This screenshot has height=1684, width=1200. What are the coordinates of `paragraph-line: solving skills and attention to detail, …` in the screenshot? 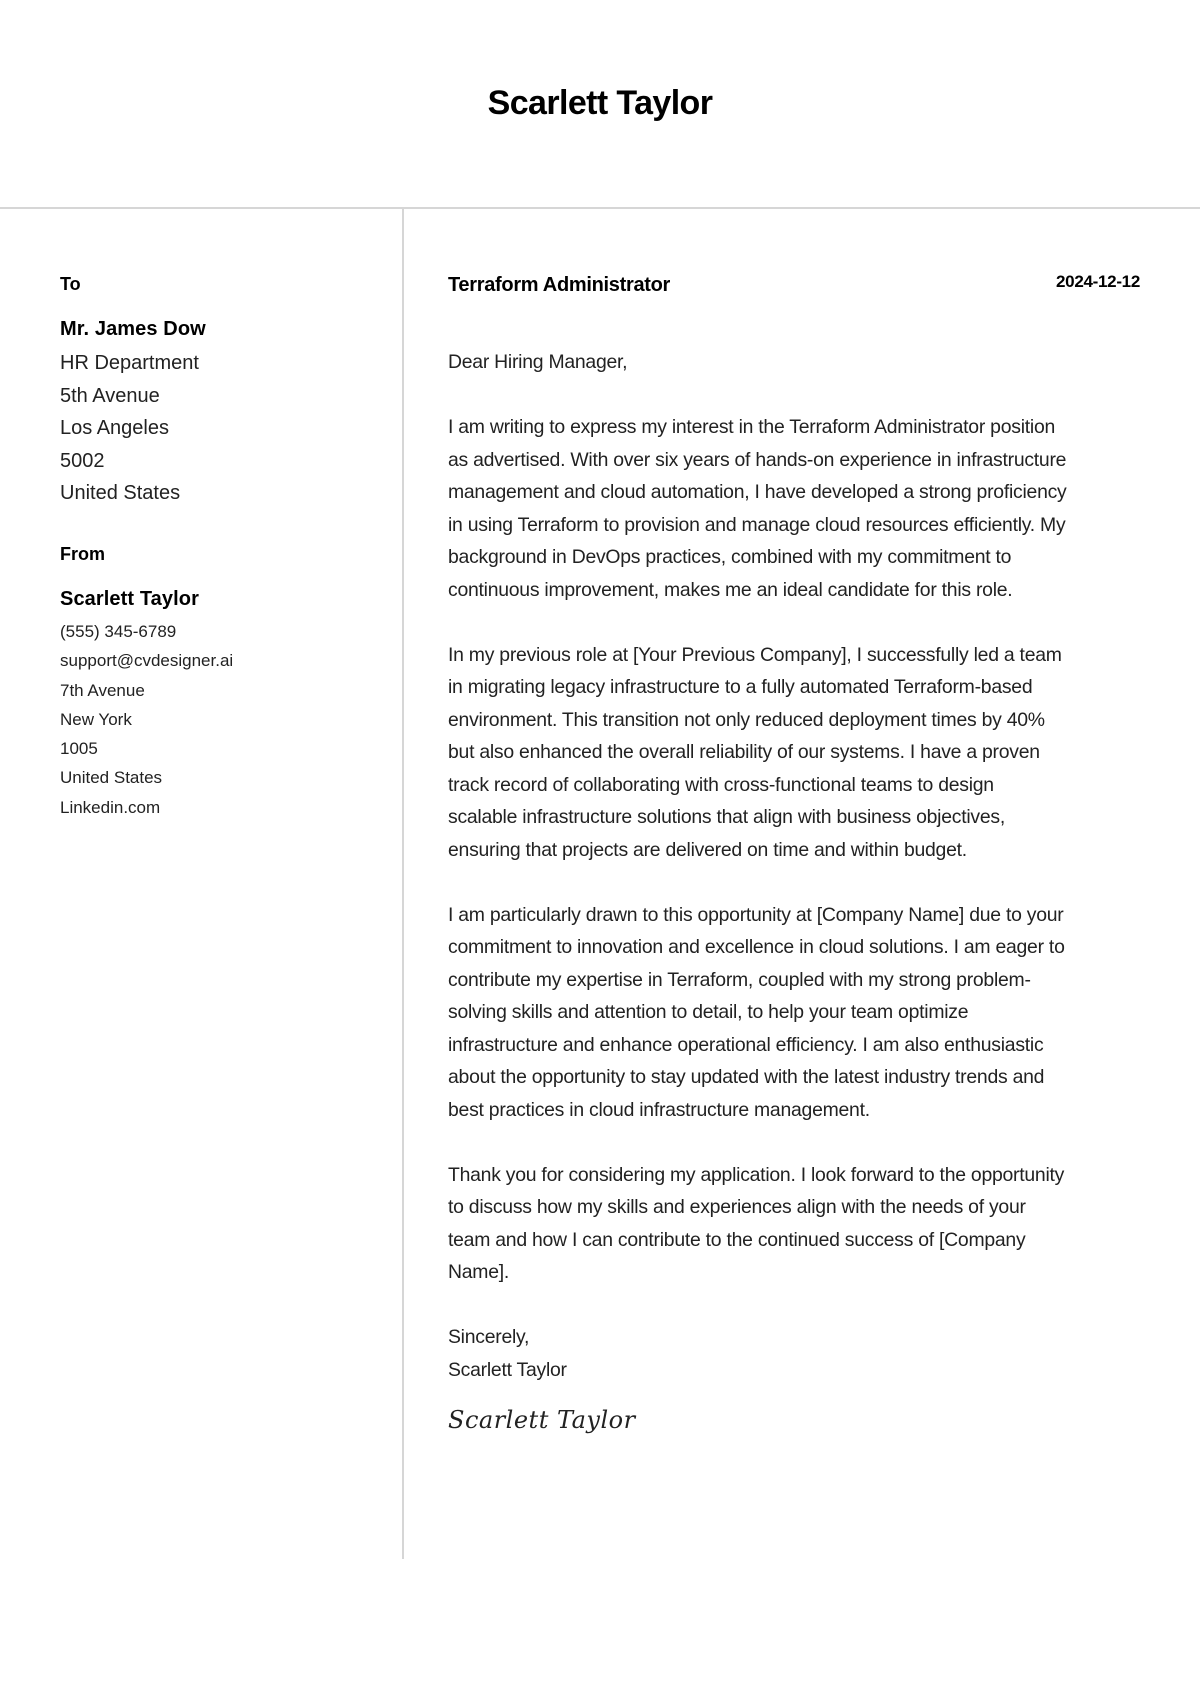 It's located at (708, 1012).